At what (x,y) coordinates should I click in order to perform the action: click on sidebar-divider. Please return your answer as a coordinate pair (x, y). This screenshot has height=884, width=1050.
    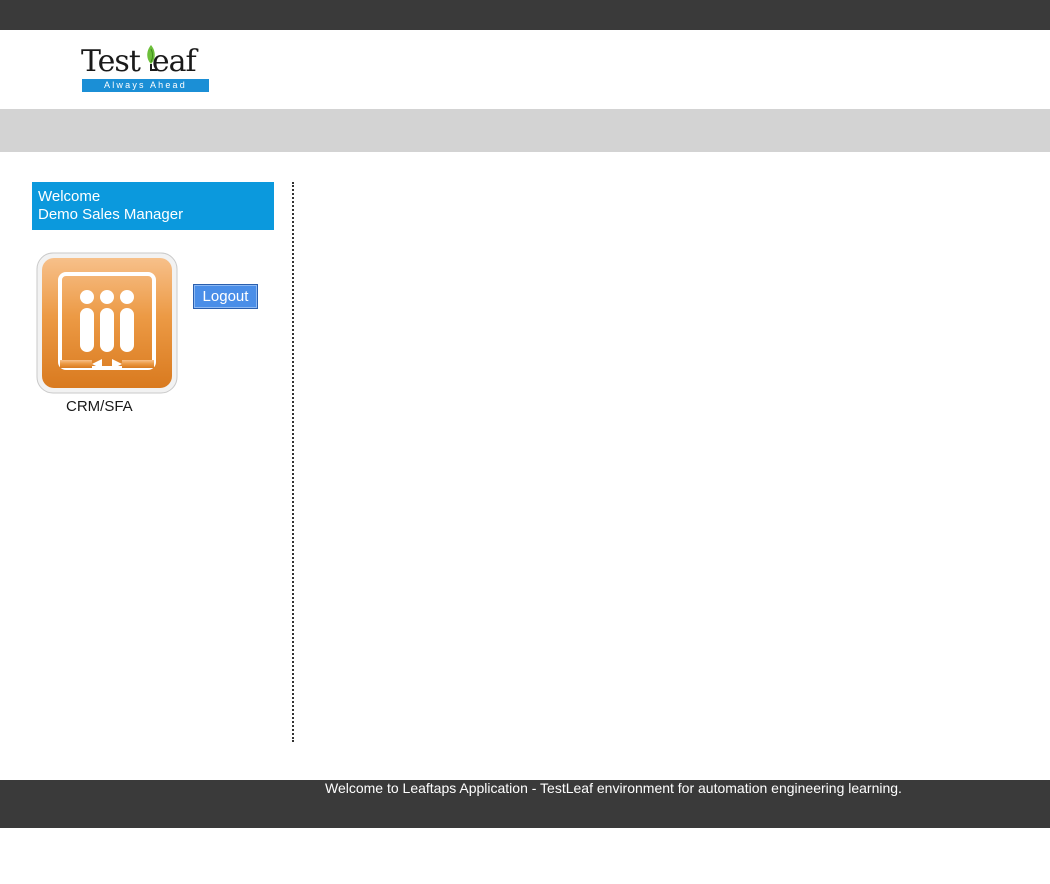
    Looking at the image, I should click on (293, 462).